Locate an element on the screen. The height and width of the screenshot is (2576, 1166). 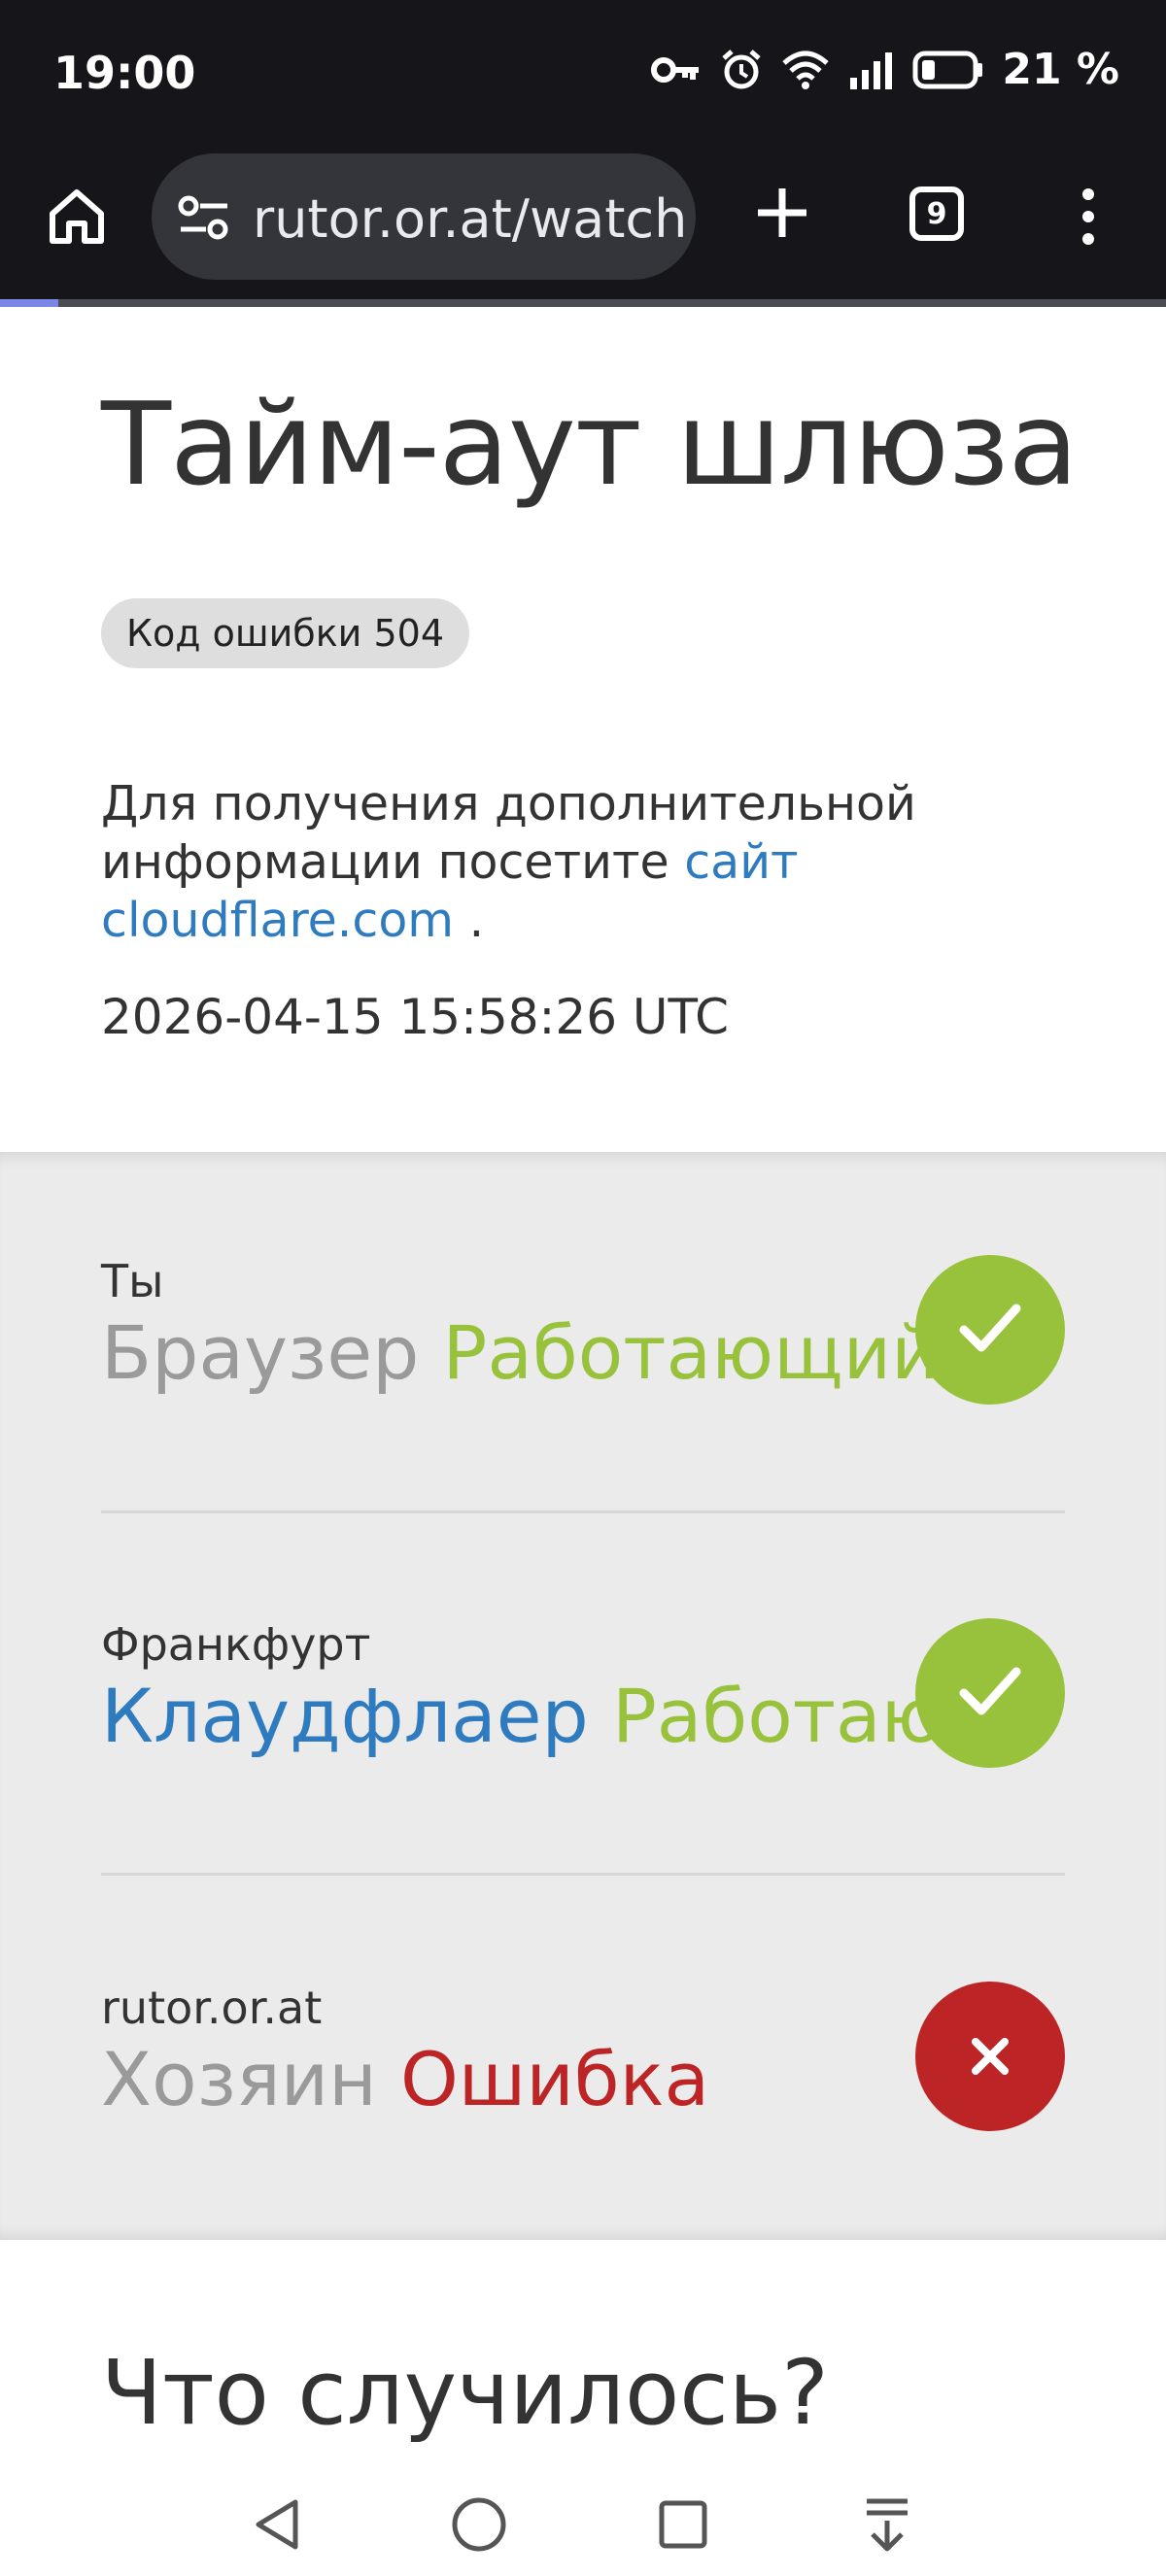
status-row-host: rutor.or.at Хозяин Ошибка is located at coordinates (583, 2098).